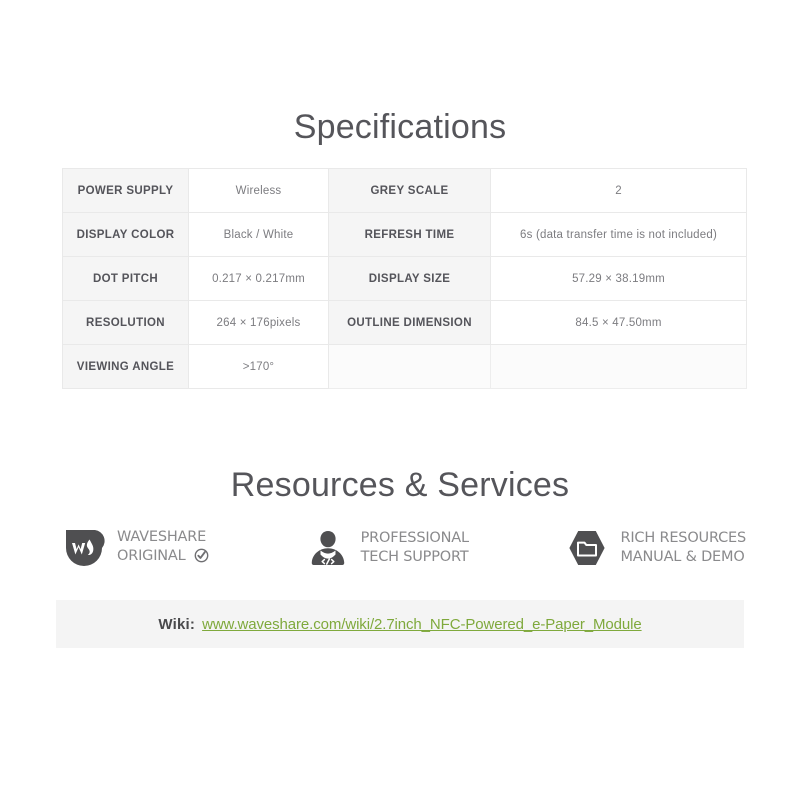 Image resolution: width=800 pixels, height=800 pixels. Describe the element at coordinates (409, 234) in the screenshot. I see `spec-label-cell: REFRESH TIME` at that location.